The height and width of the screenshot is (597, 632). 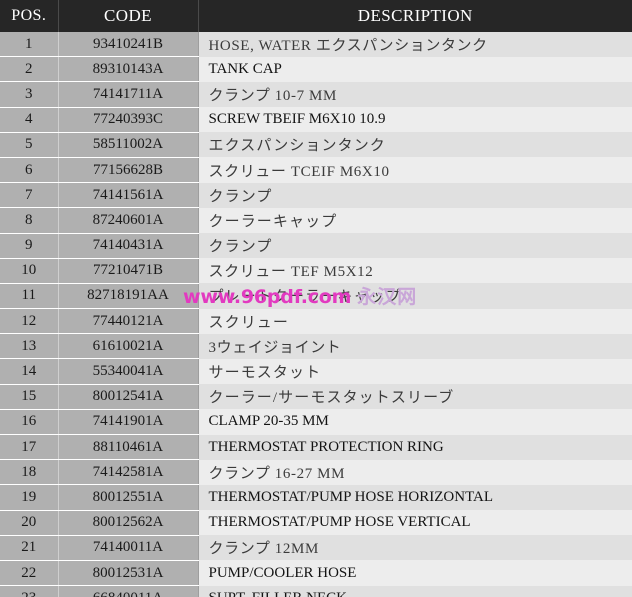 I want to click on cell-pos: 20, so click(x=29, y=523).